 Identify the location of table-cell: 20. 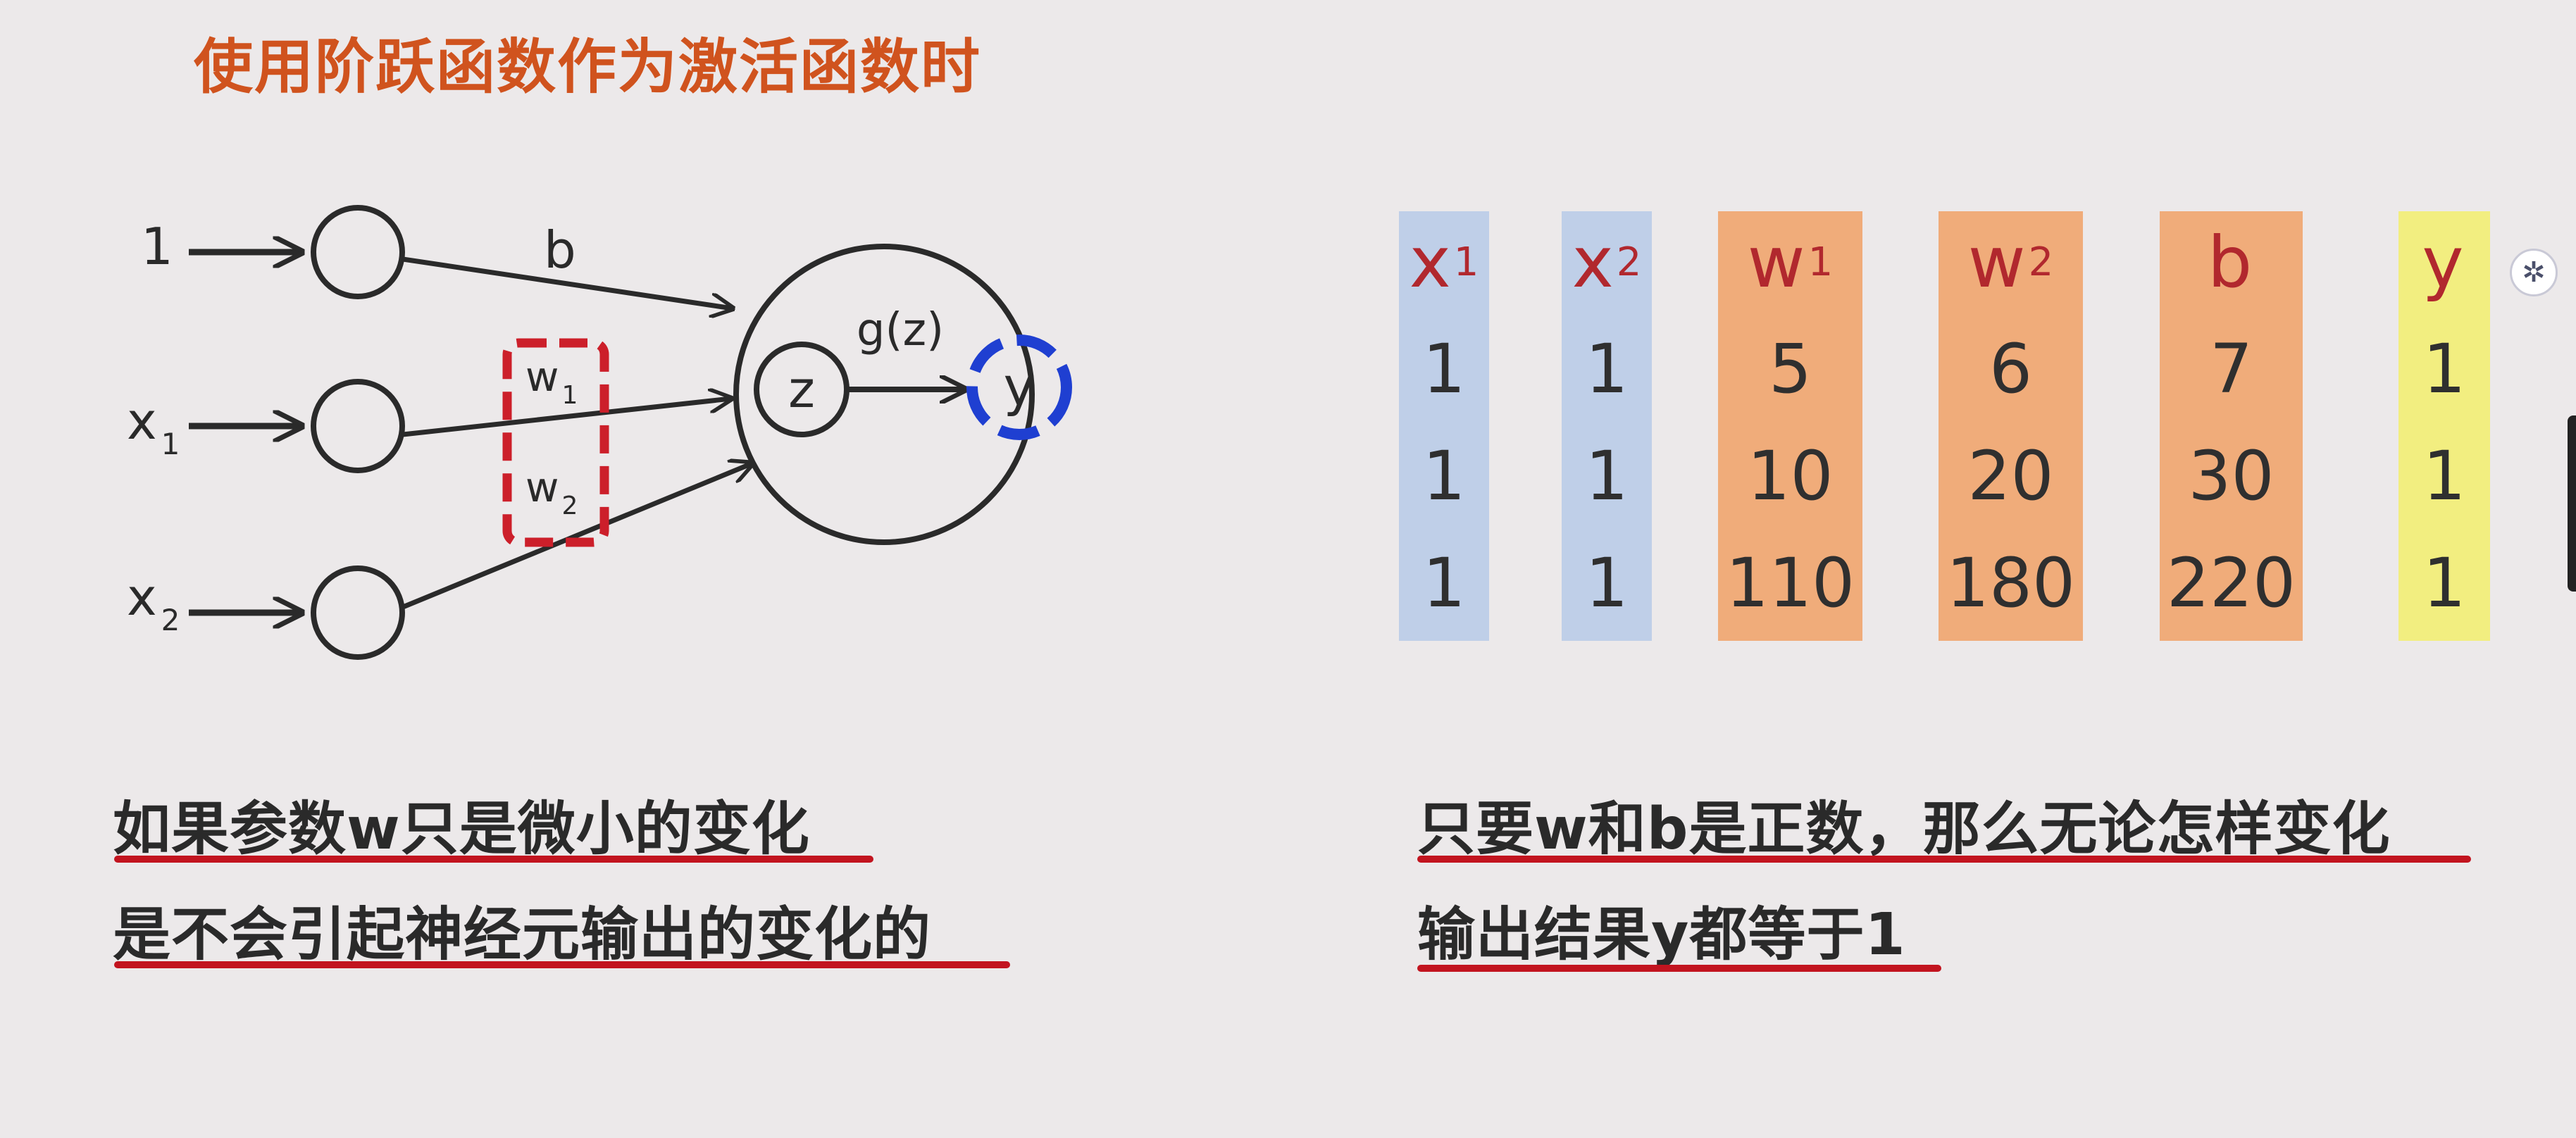
(2010, 476).